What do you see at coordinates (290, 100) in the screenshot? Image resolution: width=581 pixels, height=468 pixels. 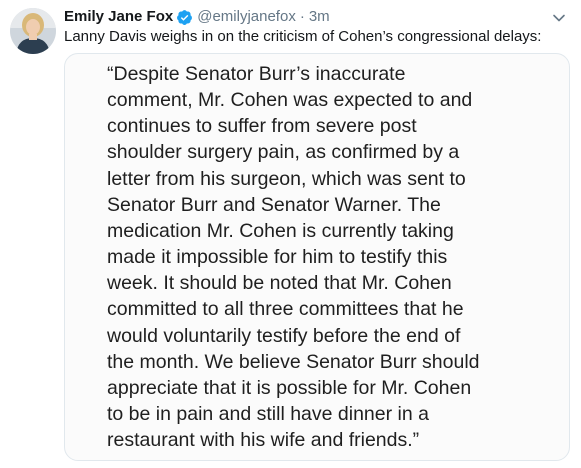 I see `quote-line: comment, Mr. Cohen was expected to and` at bounding box center [290, 100].